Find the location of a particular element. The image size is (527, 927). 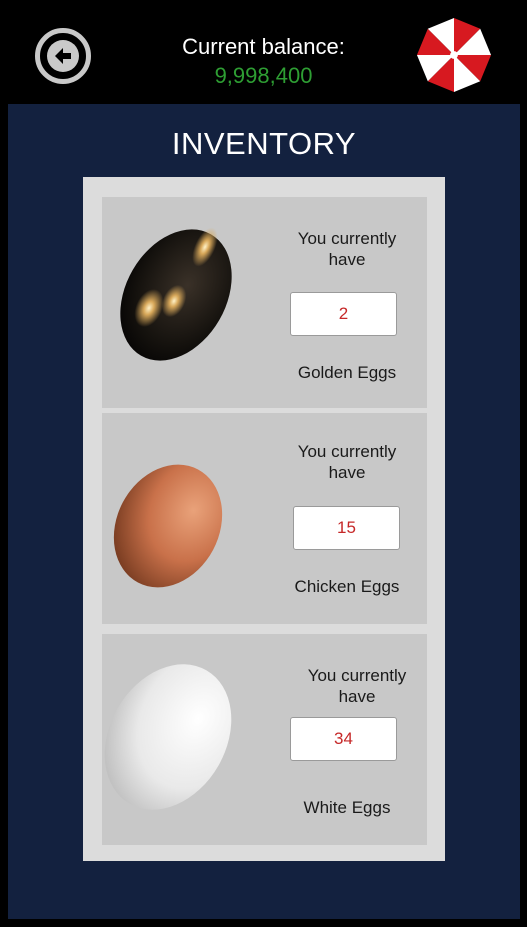

item-name: White Eggs is located at coordinates (347, 807).